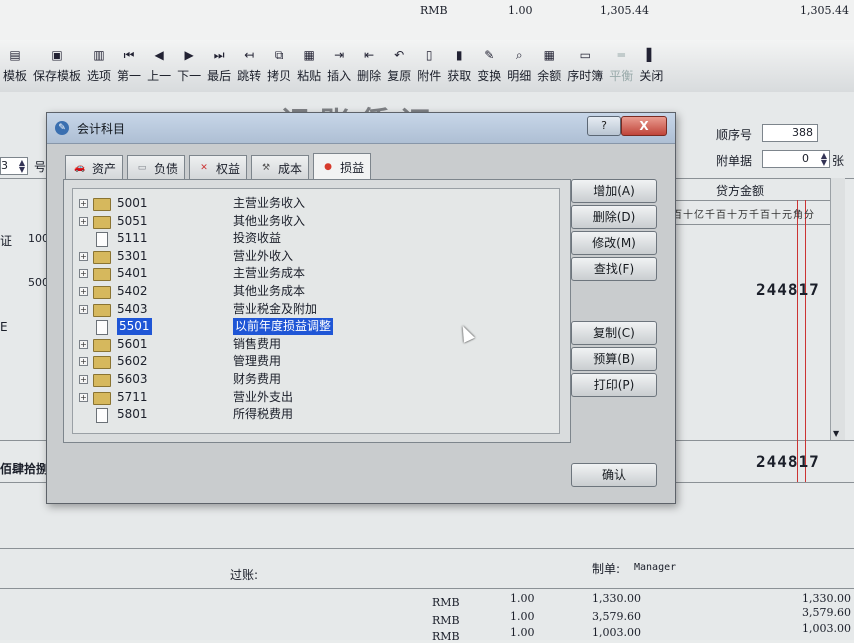 This screenshot has width=854, height=643. What do you see at coordinates (459, 76) in the screenshot?
I see `toolbar-label: 获取` at bounding box center [459, 76].